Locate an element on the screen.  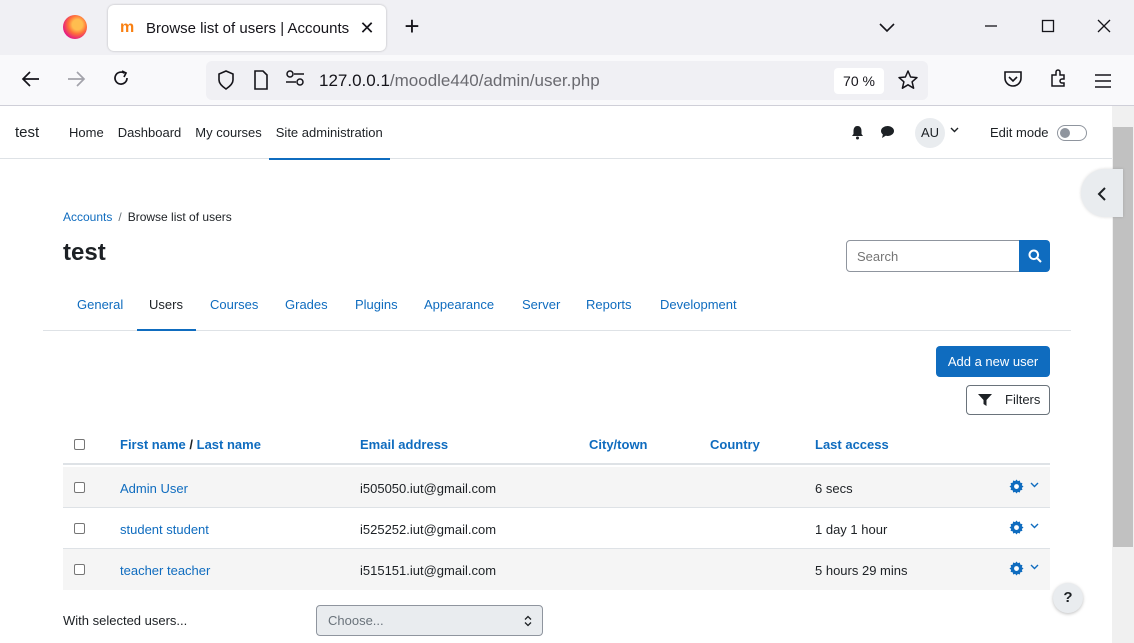
tab-courses: Courses is located at coordinates (234, 304).